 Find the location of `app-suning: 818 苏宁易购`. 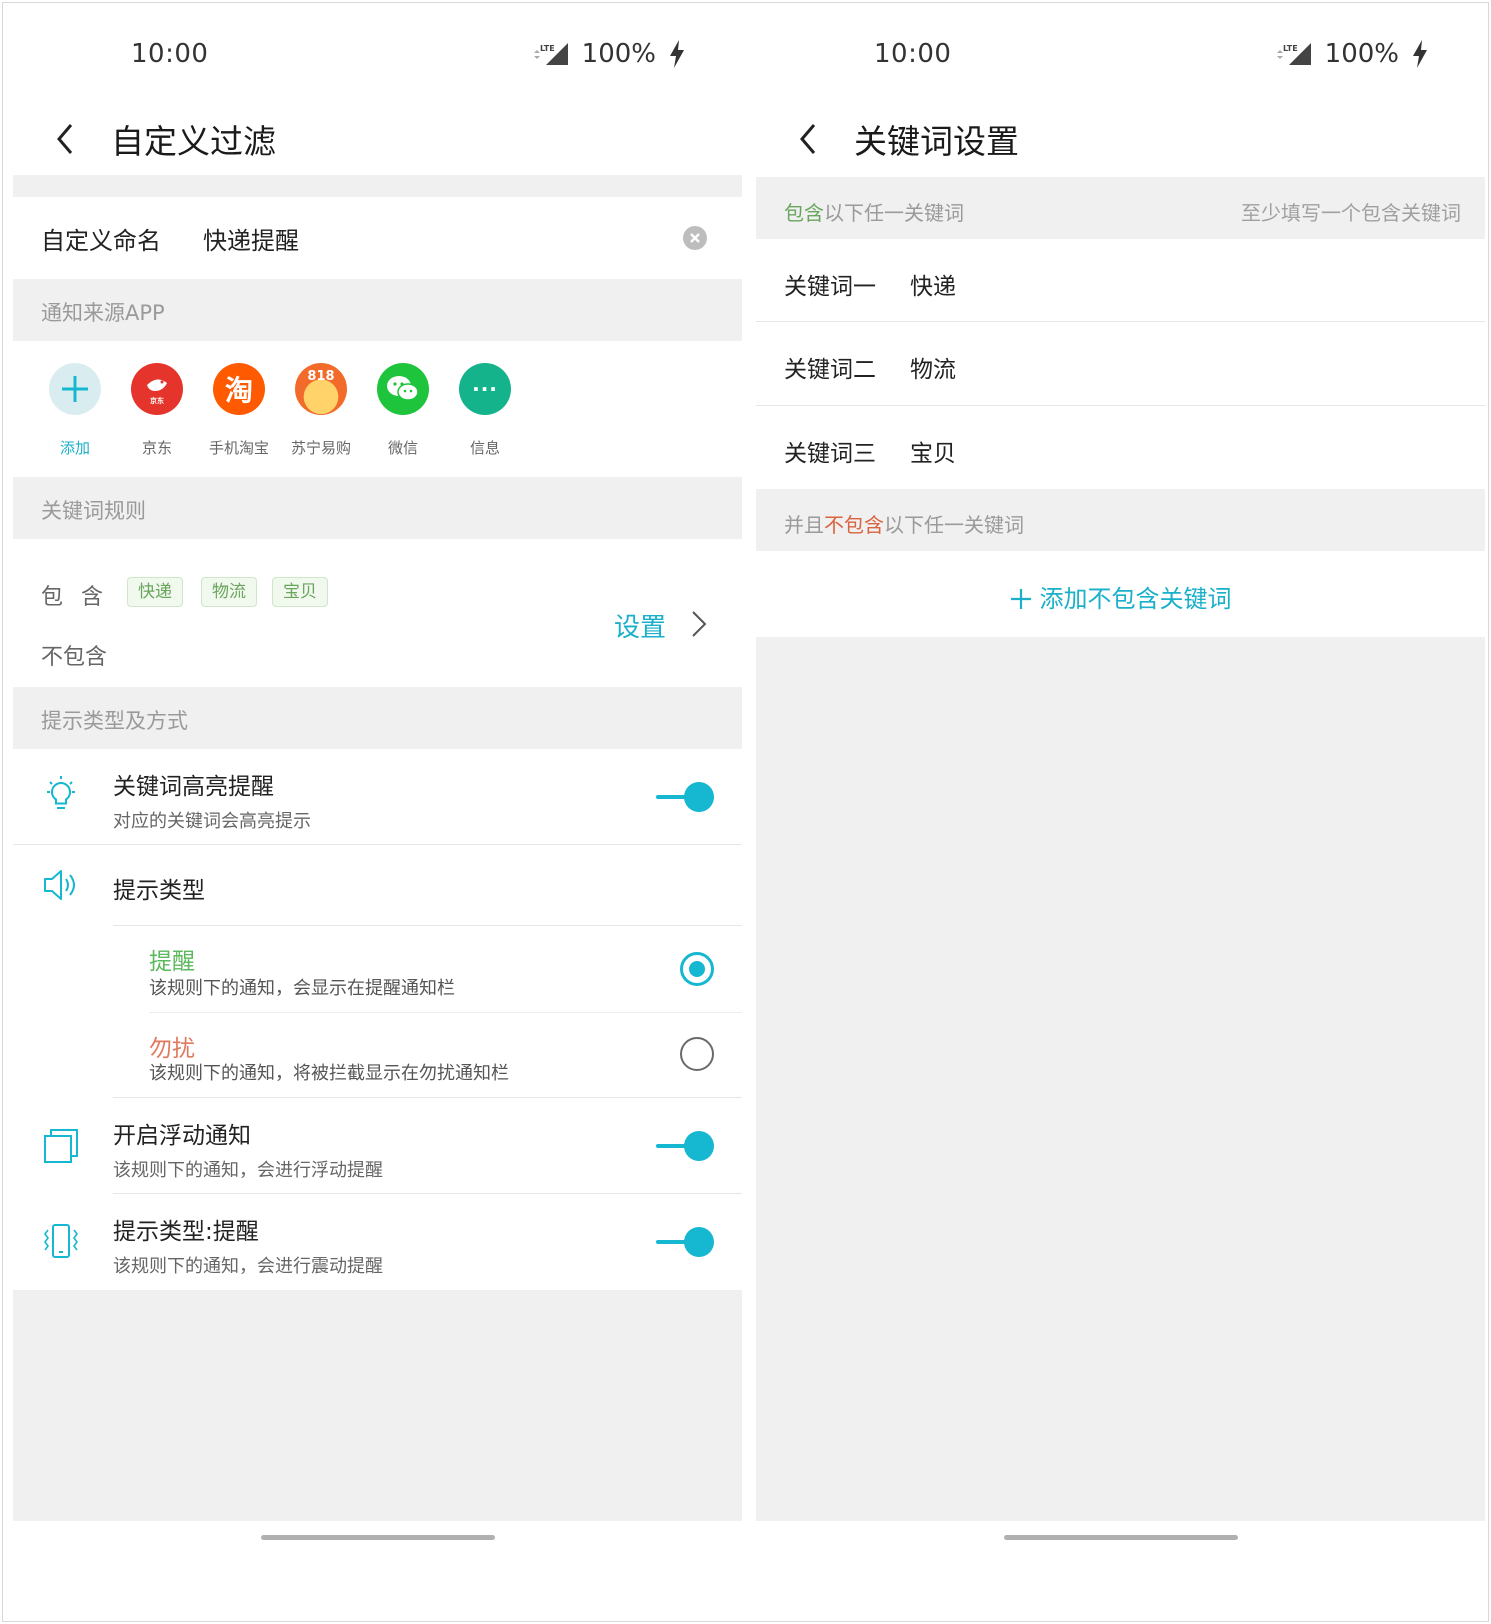

app-suning: 818 苏宁易购 is located at coordinates (321, 410).